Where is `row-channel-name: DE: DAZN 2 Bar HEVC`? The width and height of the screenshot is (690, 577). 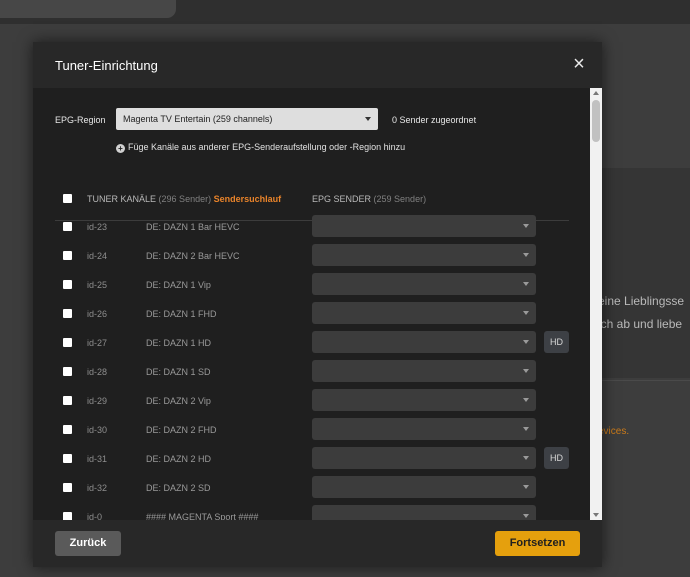 row-channel-name: DE: DAZN 2 Bar HEVC is located at coordinates (193, 256).